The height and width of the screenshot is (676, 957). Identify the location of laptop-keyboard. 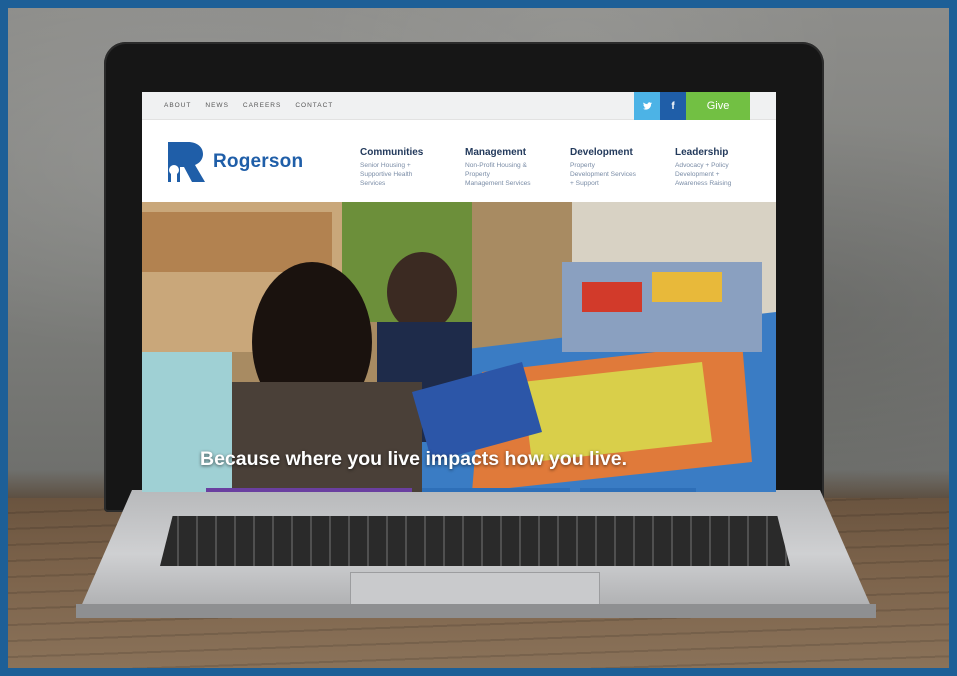
(475, 541).